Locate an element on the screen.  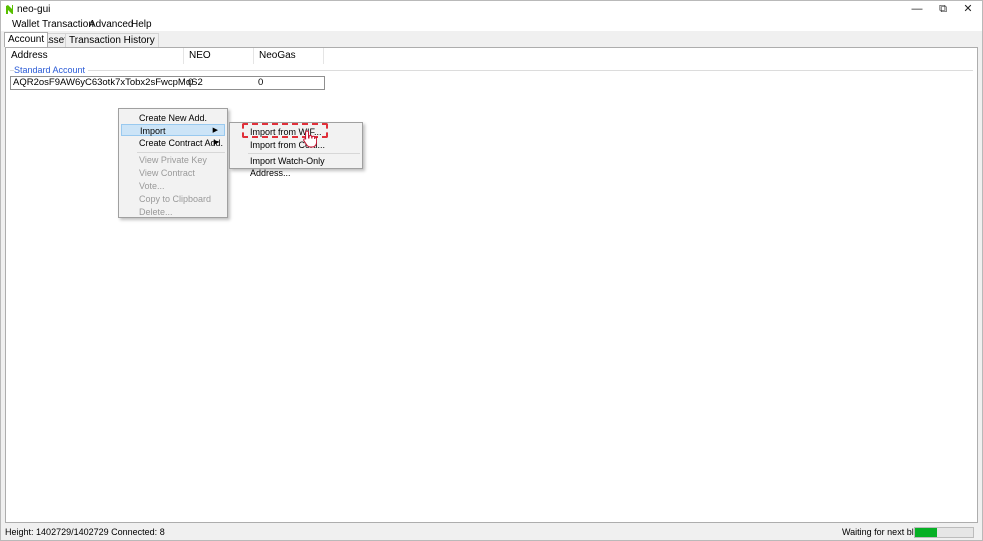
cell-neogas: 0 is located at coordinates (261, 82).